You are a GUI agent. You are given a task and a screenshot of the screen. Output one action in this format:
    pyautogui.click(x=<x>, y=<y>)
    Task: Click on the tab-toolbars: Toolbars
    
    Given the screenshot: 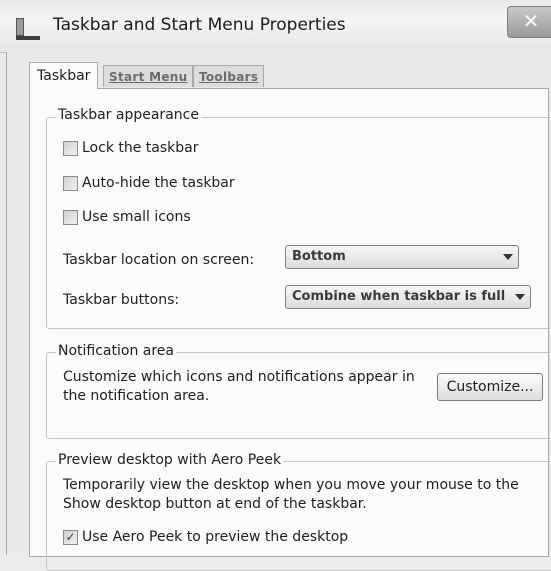 What is the action you would take?
    pyautogui.click(x=229, y=76)
    